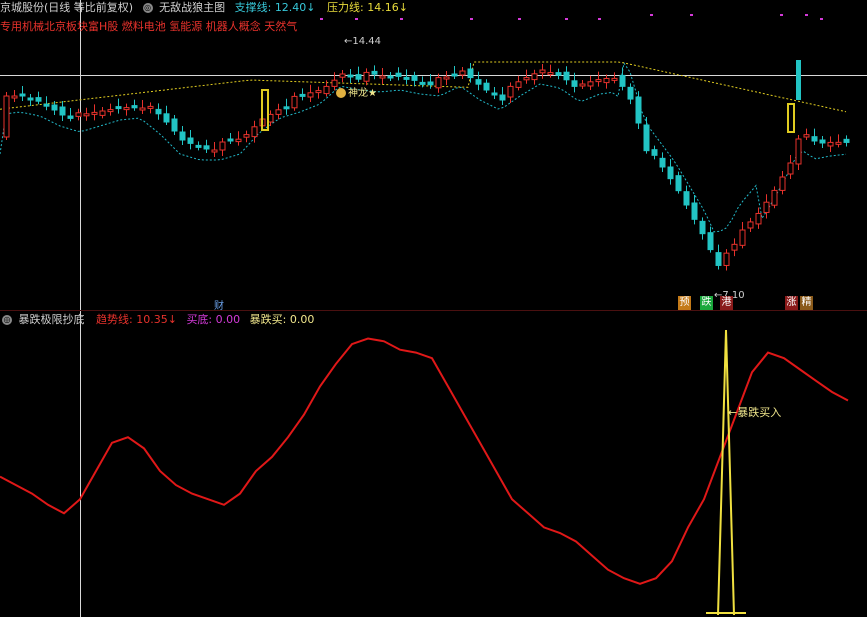 Image resolution: width=867 pixels, height=617 pixels. Describe the element at coordinates (302, 319) in the screenshot. I see `crash-buy-value: 0.00` at that location.